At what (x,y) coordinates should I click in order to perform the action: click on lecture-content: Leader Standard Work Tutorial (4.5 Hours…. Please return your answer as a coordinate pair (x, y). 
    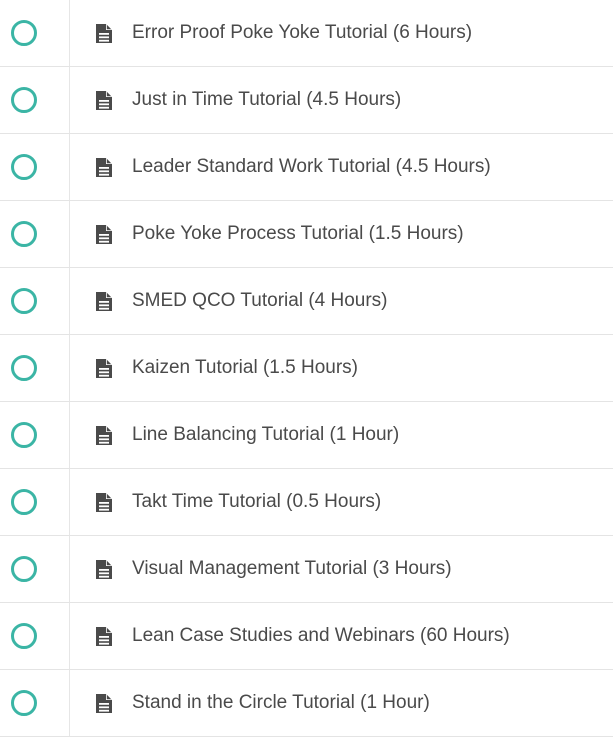
    Looking at the image, I should click on (280, 167).